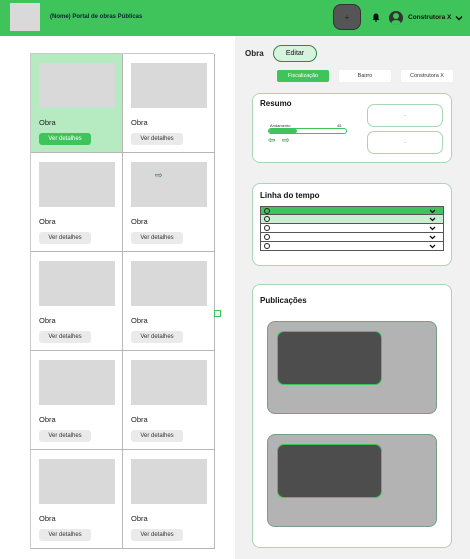  I want to click on plus-icon: +, so click(347, 17).